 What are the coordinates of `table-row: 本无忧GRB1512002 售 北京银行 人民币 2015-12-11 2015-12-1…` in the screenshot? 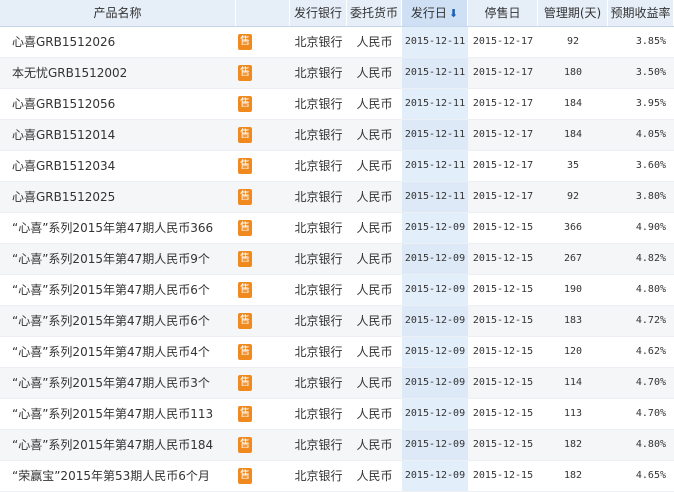 It's located at (337, 73).